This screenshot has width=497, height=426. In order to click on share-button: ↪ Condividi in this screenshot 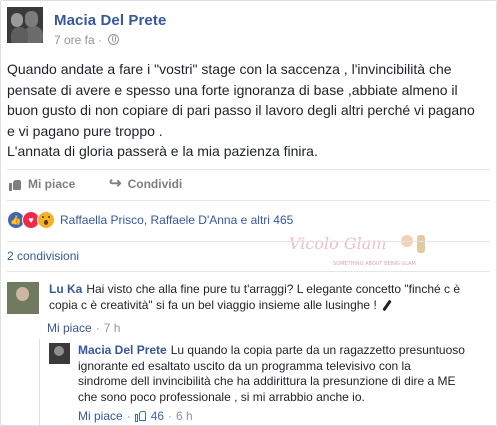, I will do `click(146, 183)`.